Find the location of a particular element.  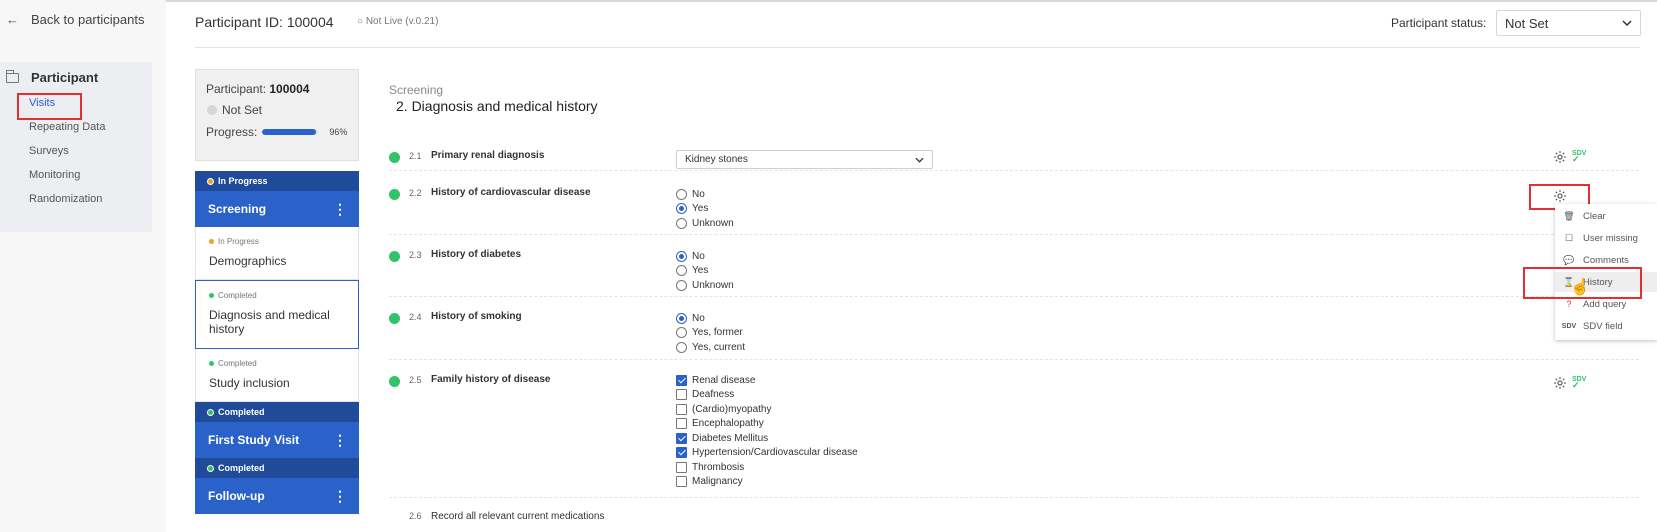

status-dot-icon is located at coordinates (212, 110).